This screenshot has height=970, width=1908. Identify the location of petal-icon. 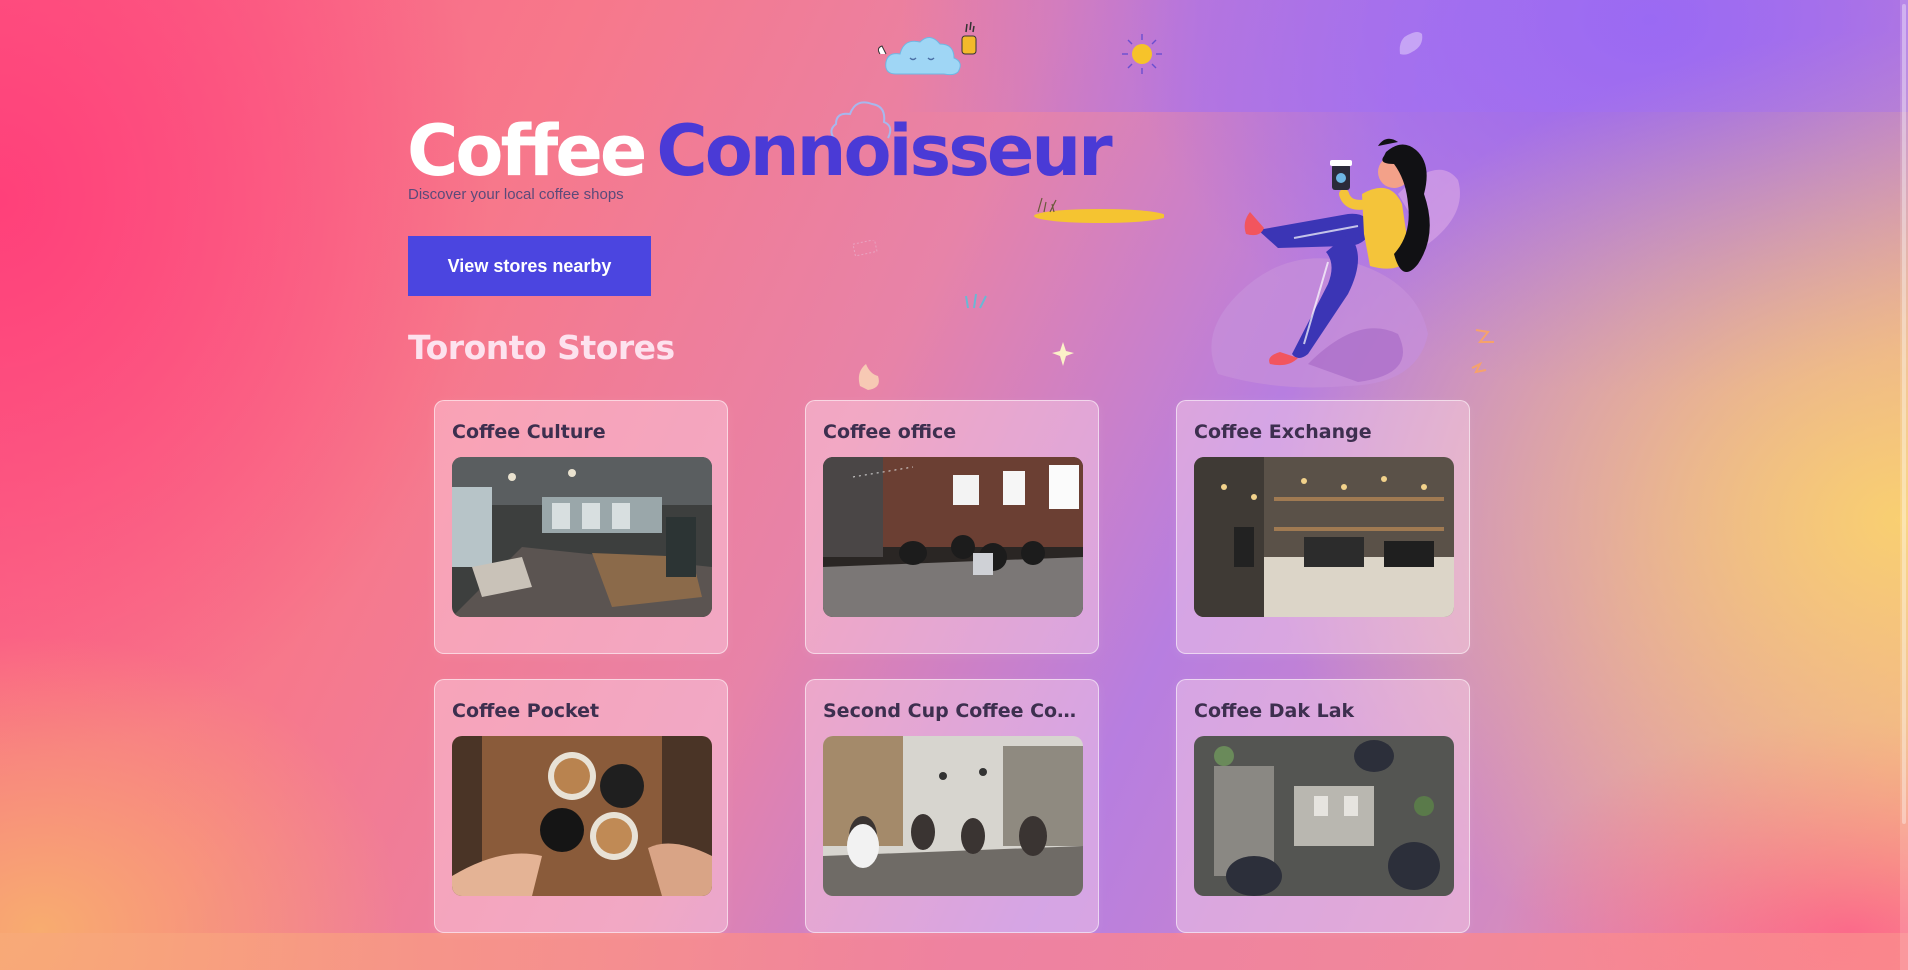
(868, 377).